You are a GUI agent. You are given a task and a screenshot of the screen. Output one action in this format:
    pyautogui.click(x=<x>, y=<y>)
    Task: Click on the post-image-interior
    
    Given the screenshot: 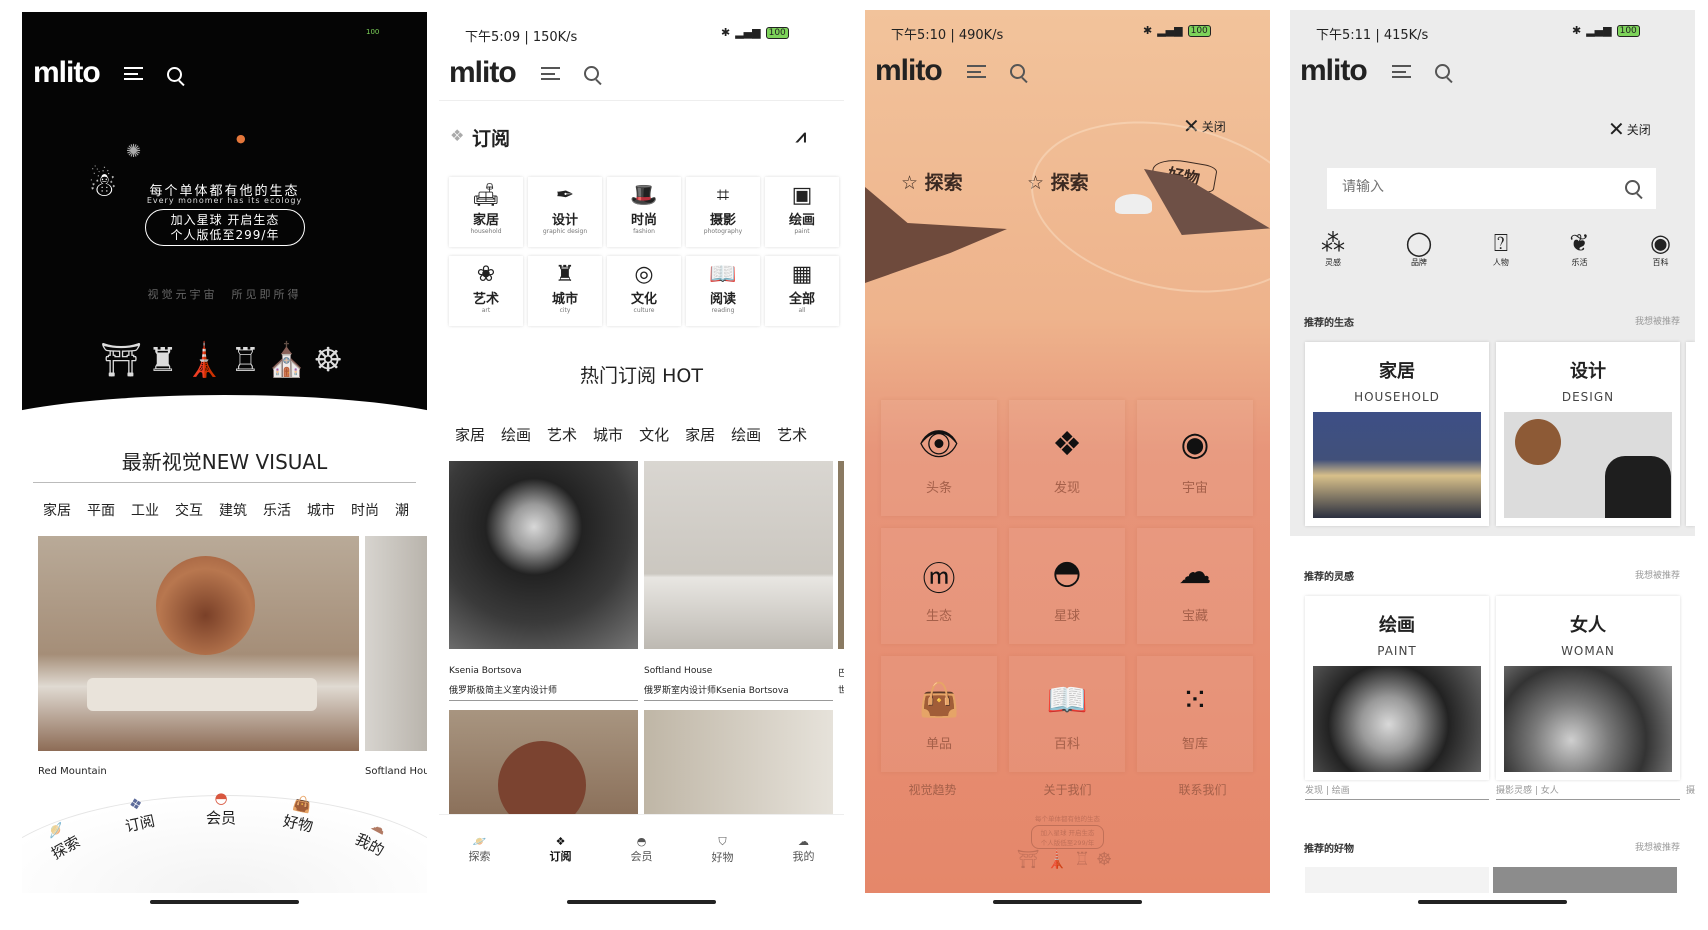 What is the action you would take?
    pyautogui.click(x=738, y=555)
    